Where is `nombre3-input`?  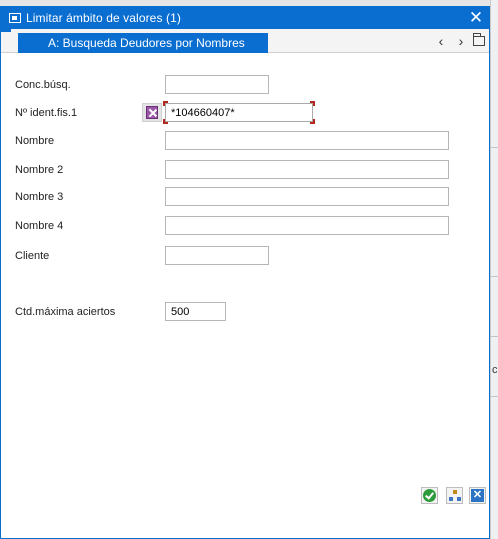 nombre3-input is located at coordinates (307, 196).